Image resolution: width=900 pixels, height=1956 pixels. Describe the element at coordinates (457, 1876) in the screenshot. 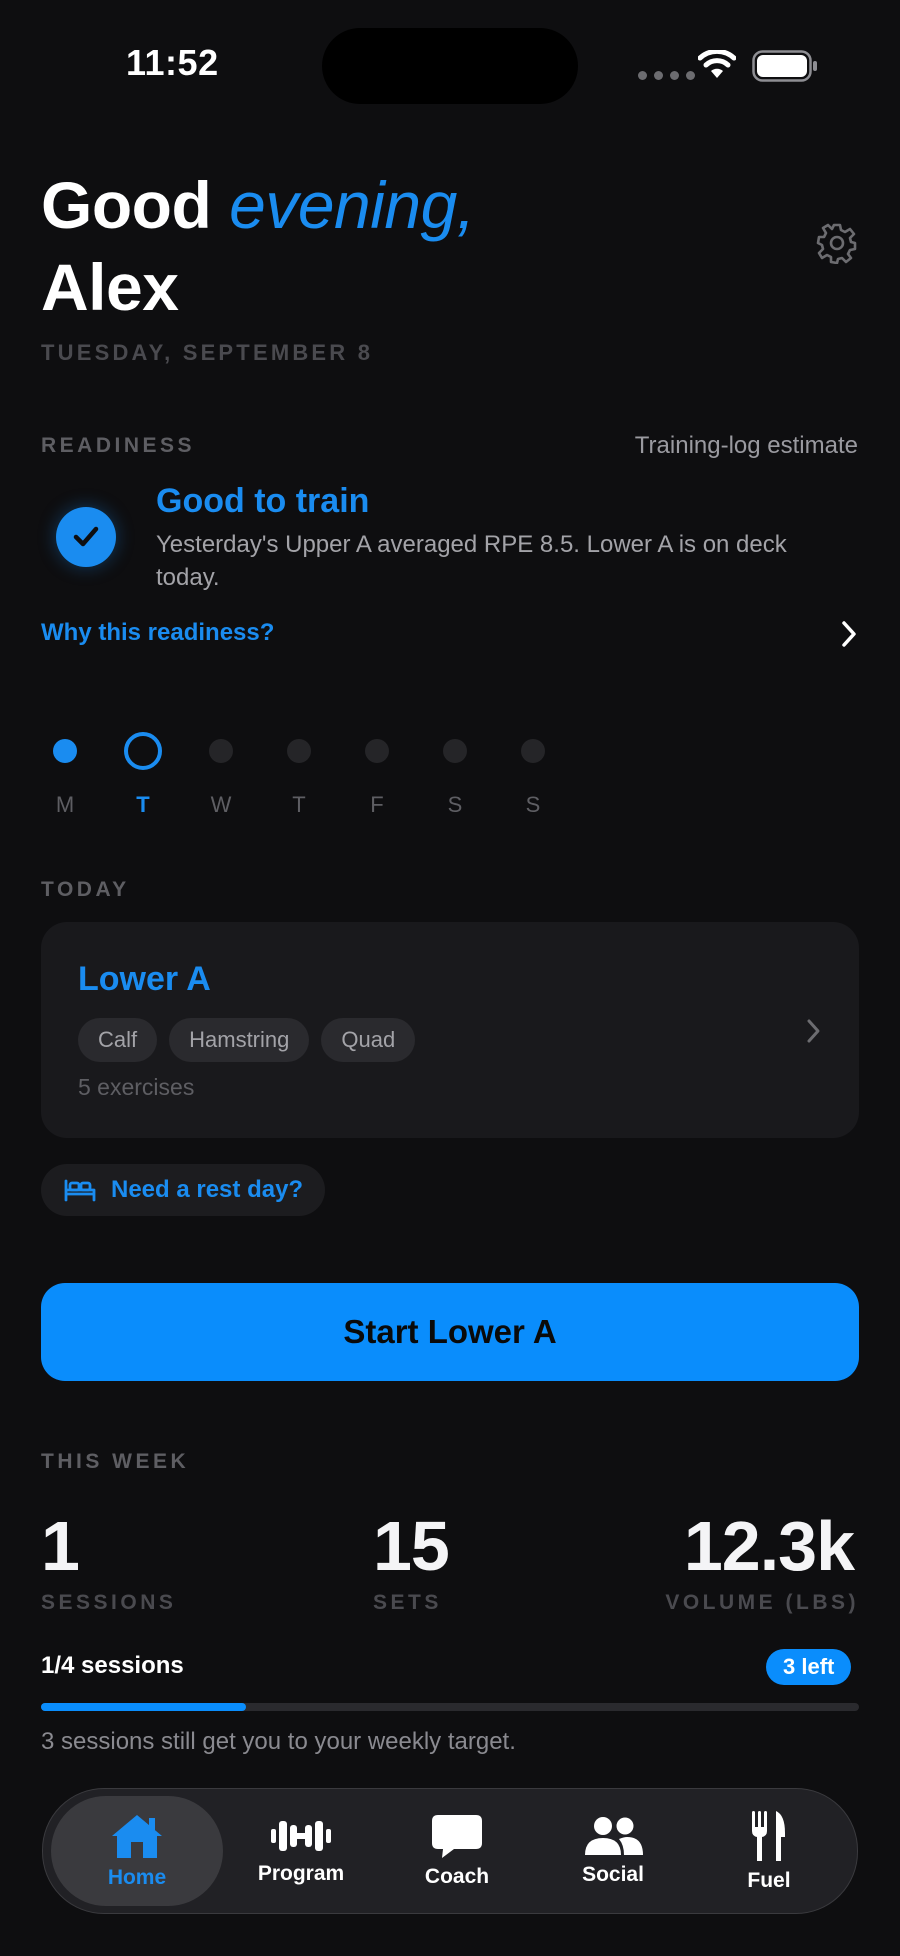

I see `tab-label: Coach` at that location.